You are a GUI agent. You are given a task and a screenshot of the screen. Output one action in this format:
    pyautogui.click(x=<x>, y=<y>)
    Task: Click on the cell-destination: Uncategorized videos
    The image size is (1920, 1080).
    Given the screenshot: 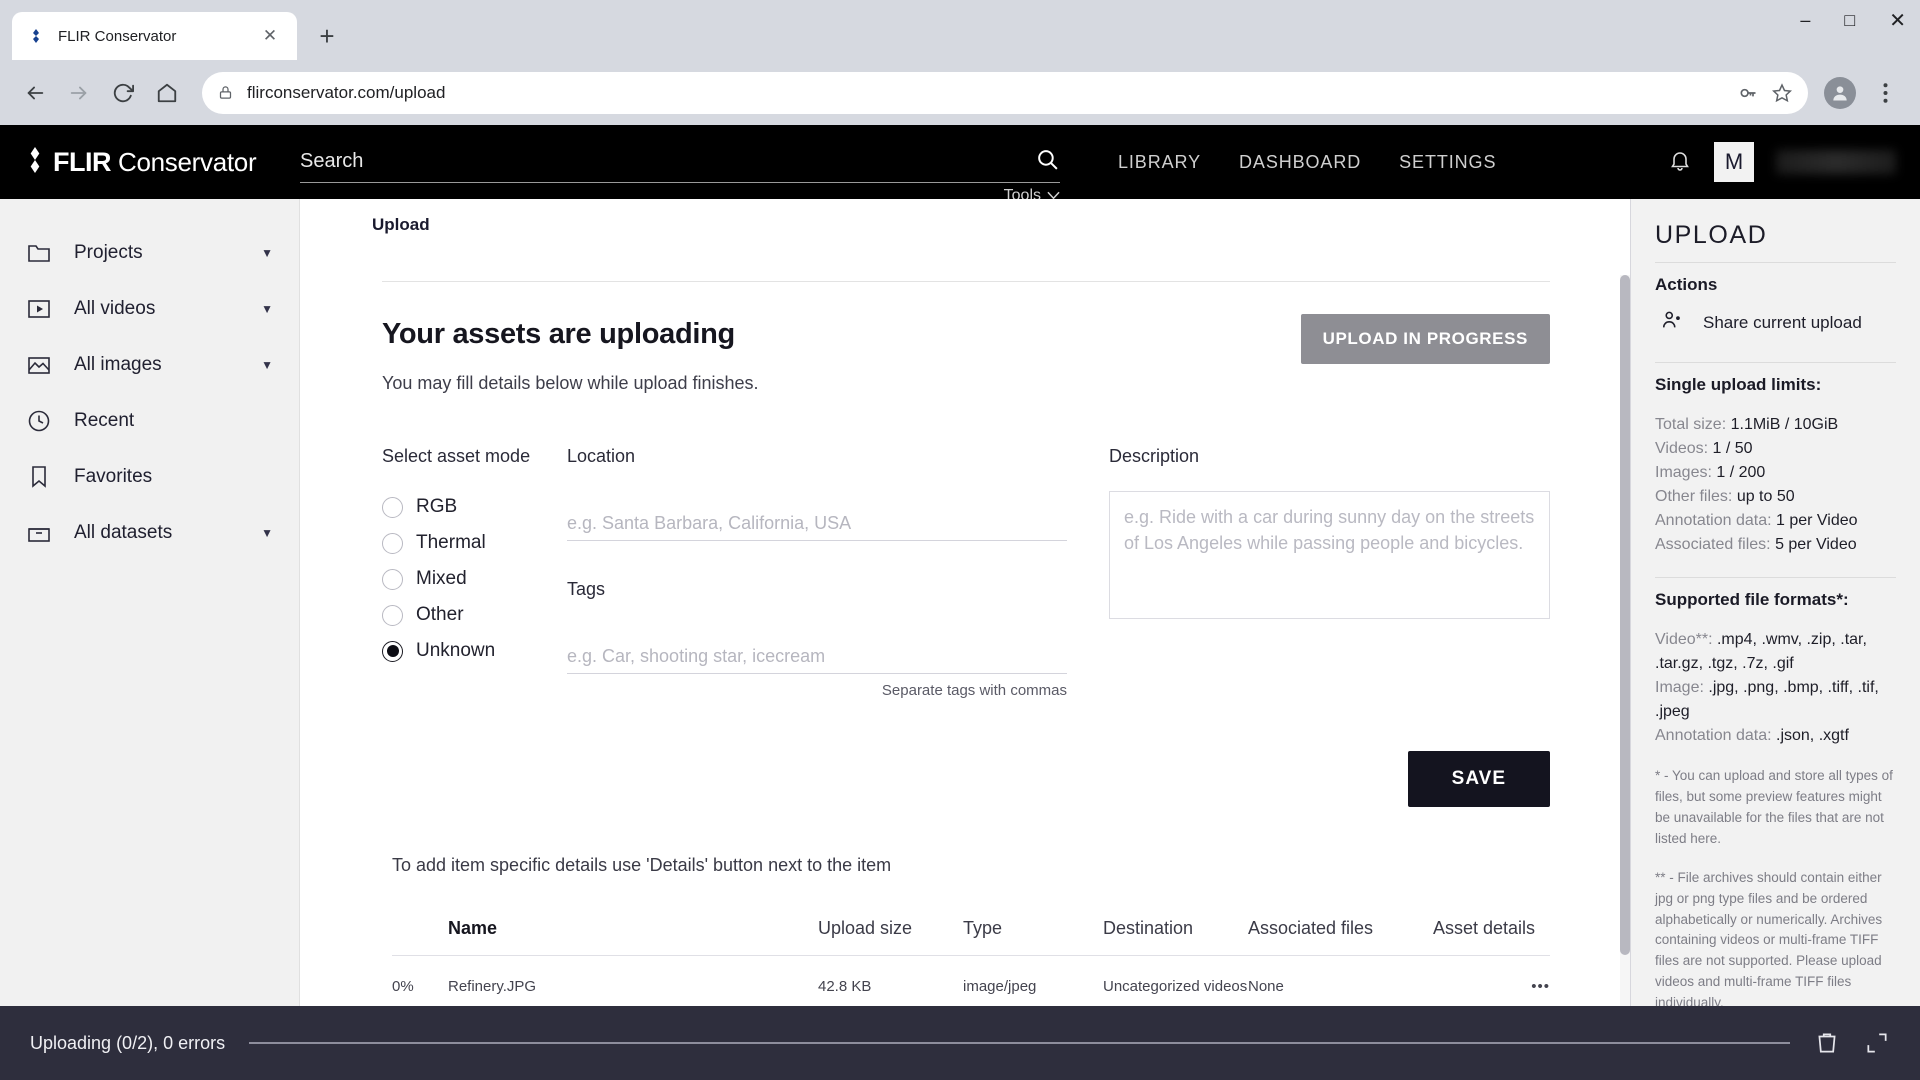 What is the action you would take?
    pyautogui.click(x=1175, y=986)
    